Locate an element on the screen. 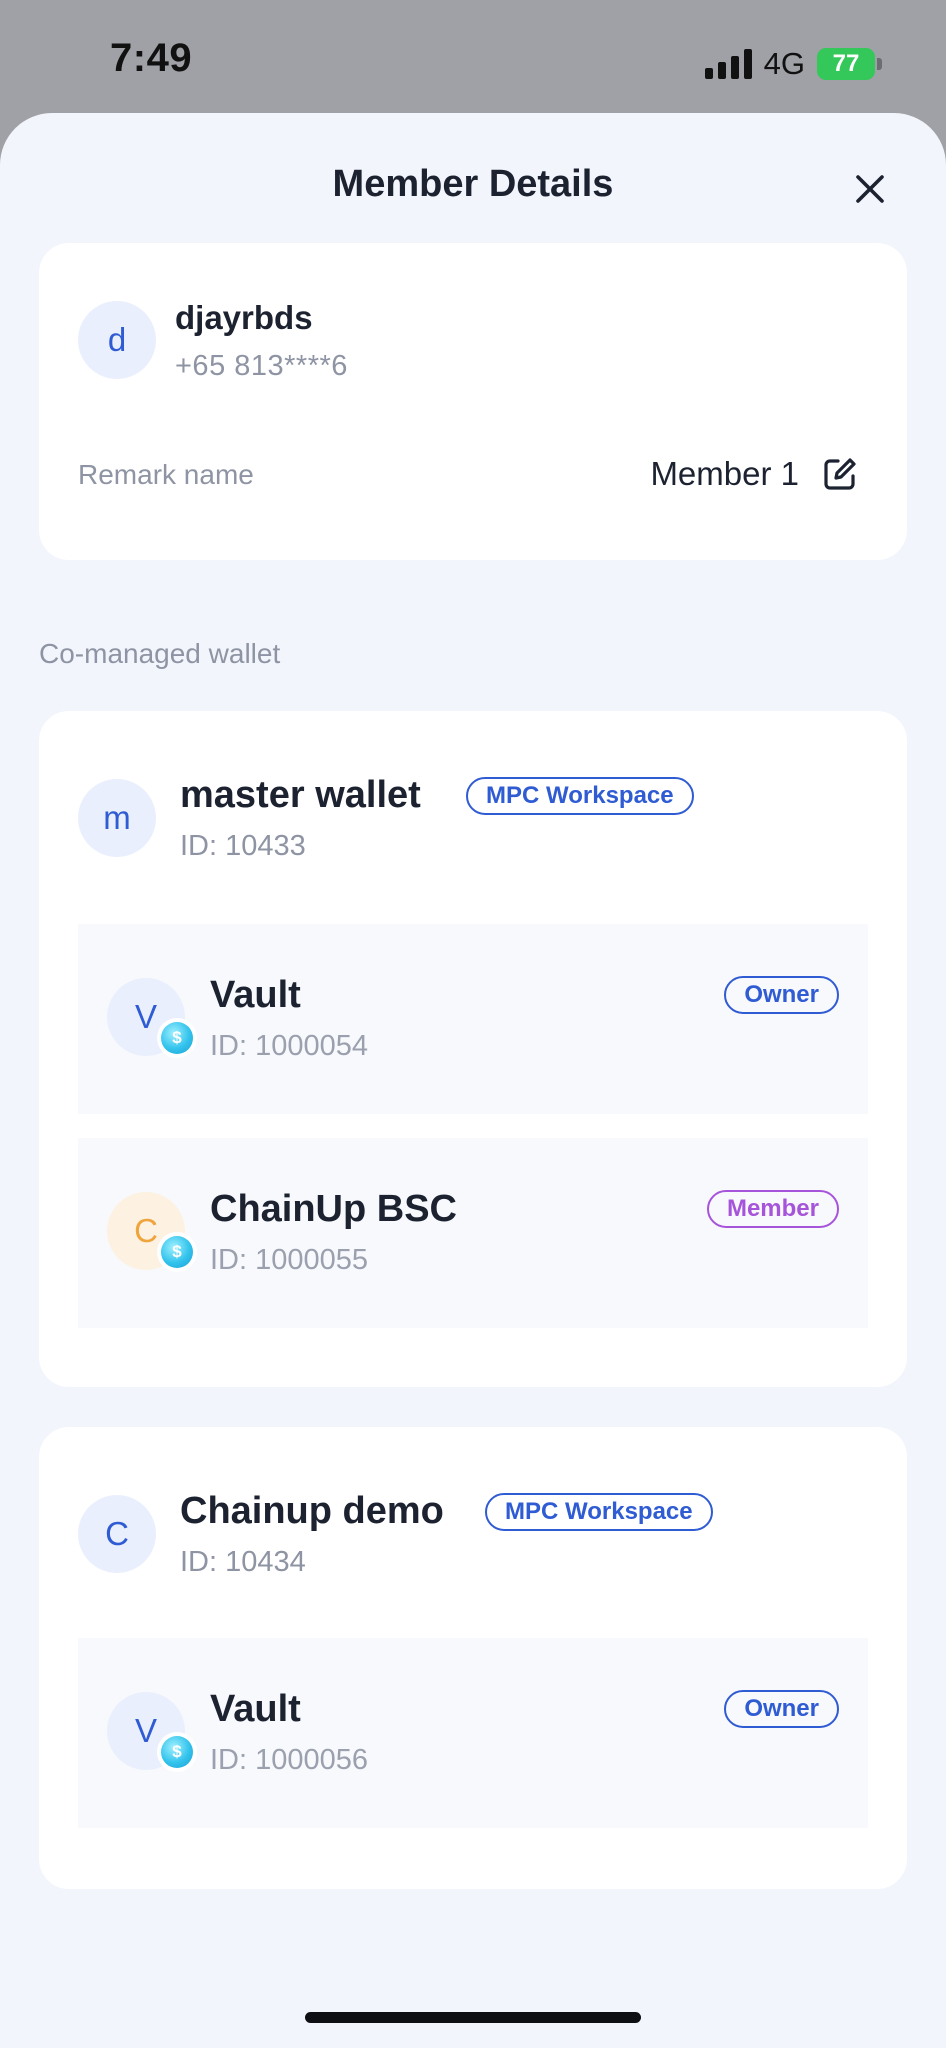 The height and width of the screenshot is (2048, 946). edit-icon is located at coordinates (840, 474).